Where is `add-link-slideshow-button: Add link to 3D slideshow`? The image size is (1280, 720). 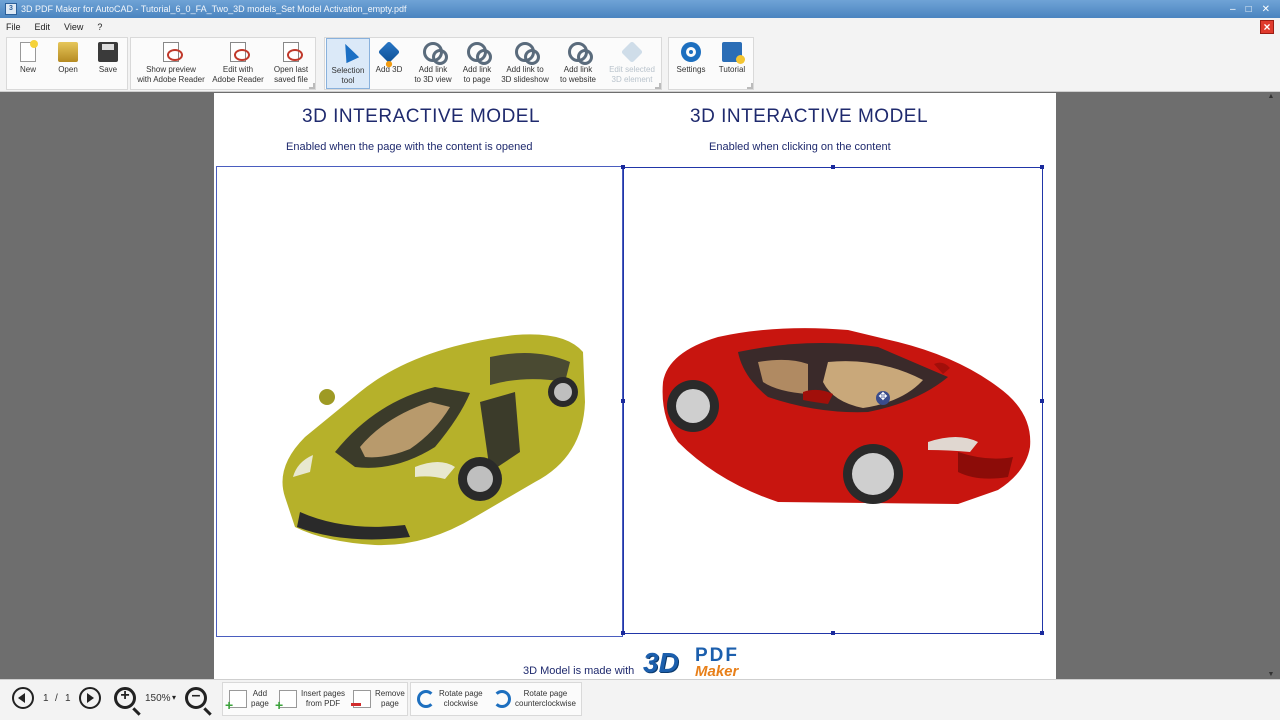
add-link-slideshow-button: Add link to 3D slideshow is located at coordinates (525, 63).